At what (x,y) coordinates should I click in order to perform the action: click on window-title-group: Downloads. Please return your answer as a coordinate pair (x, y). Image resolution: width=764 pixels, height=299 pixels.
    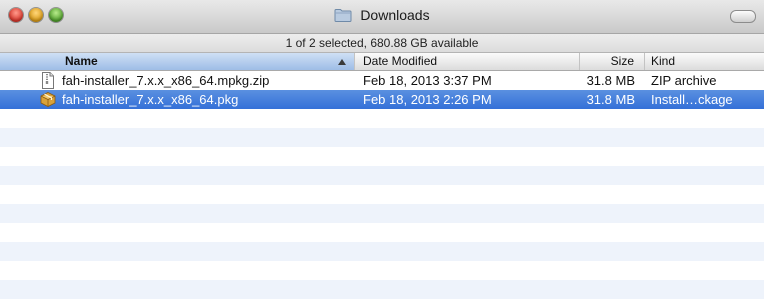
    Looking at the image, I should click on (382, 15).